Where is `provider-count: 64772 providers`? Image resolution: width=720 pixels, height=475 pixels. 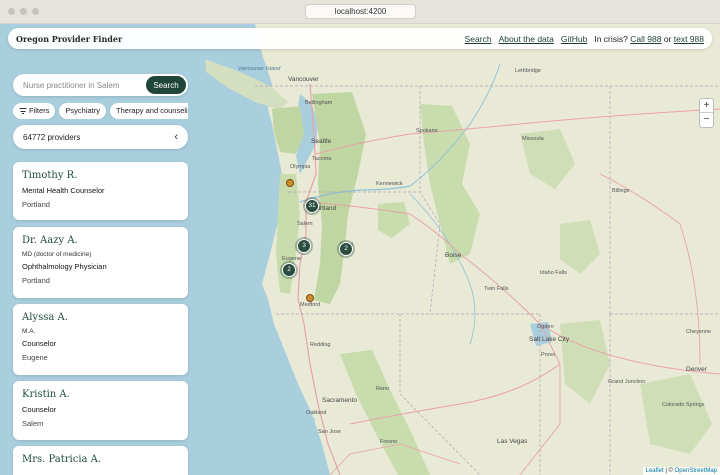
provider-count: 64772 providers is located at coordinates (52, 137).